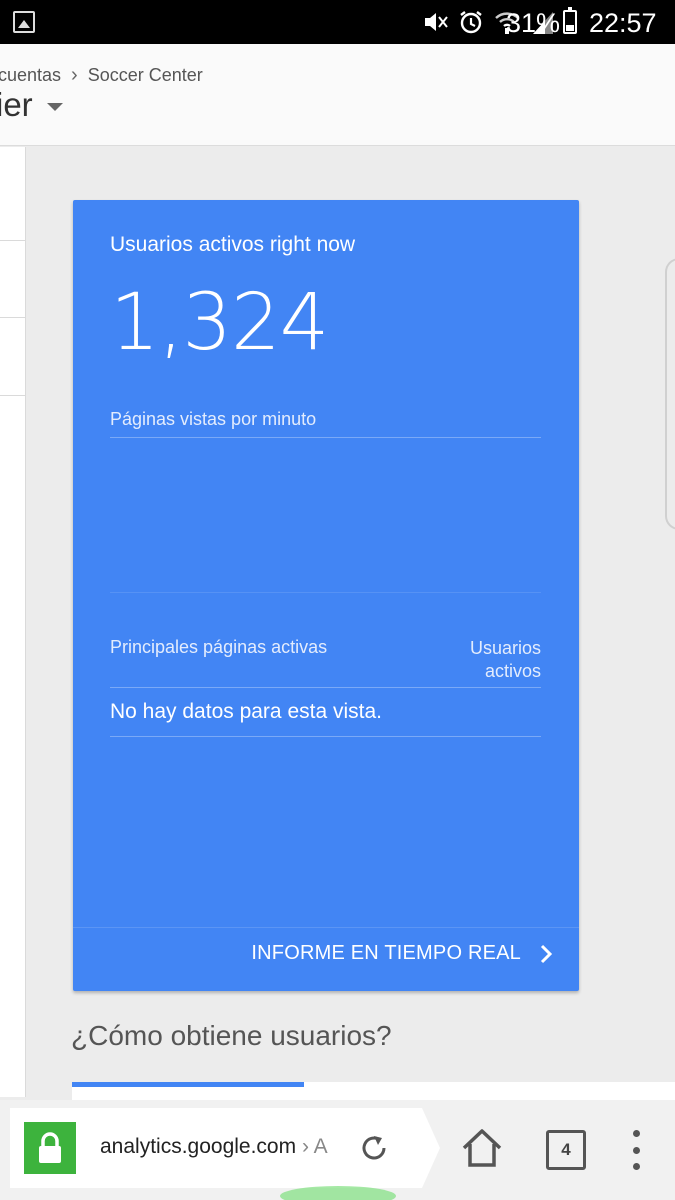 Image resolution: width=675 pixels, height=1200 pixels. Describe the element at coordinates (231, 1035) in the screenshot. I see `section-title: ¿Cómo obtiene usuarios?` at that location.